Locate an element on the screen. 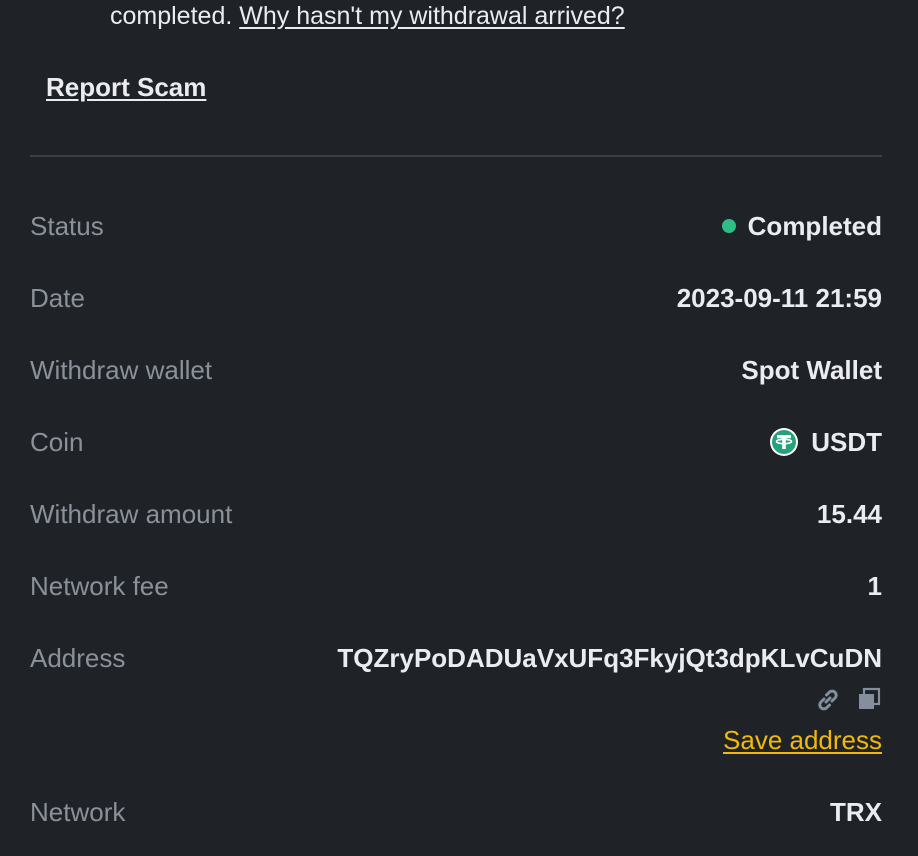 The height and width of the screenshot is (856, 918). status-label: Status is located at coordinates (67, 226).